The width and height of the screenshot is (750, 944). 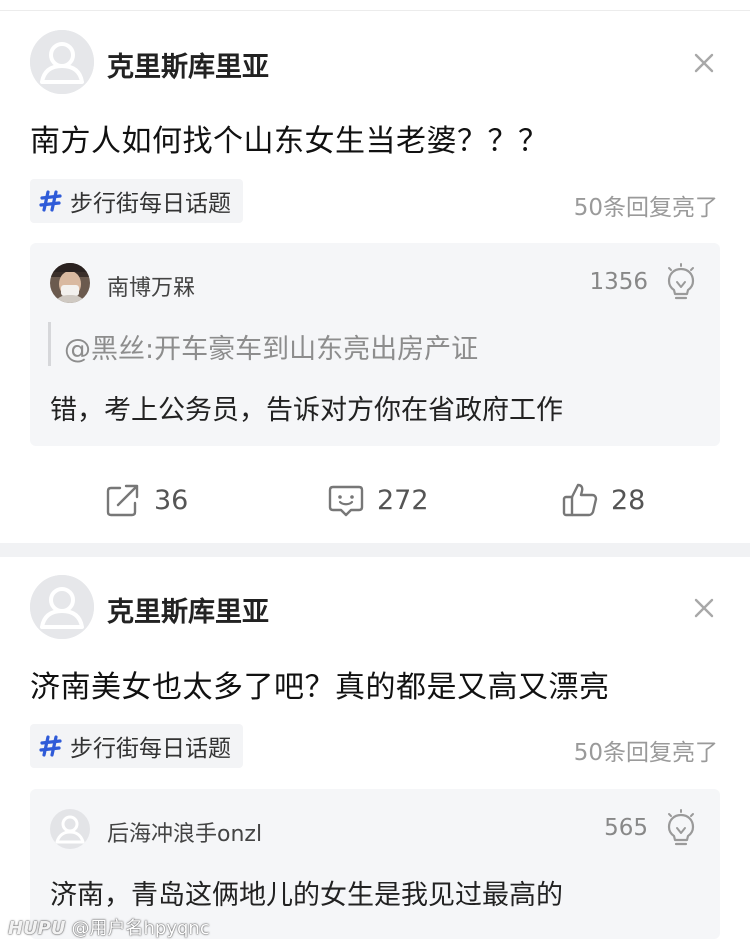 What do you see at coordinates (289, 138) in the screenshot?
I see `post-title: 南方人如何找个山东女生当老婆？？？` at bounding box center [289, 138].